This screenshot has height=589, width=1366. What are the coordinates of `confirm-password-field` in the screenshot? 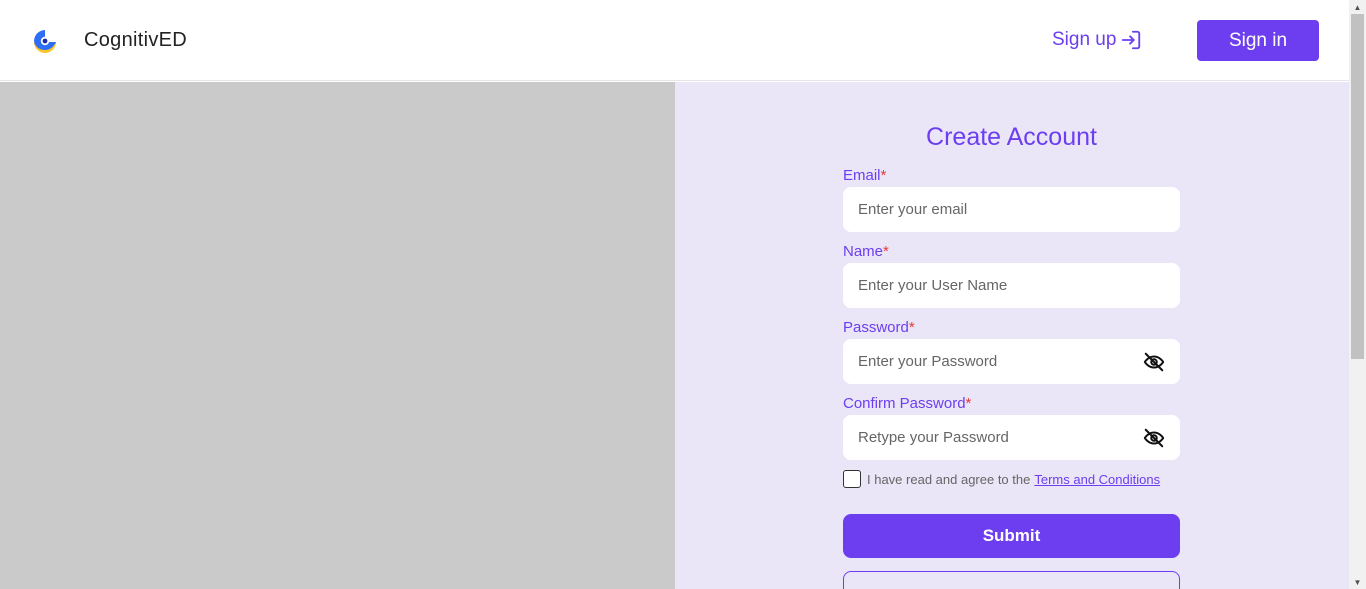 It's located at (1011, 437).